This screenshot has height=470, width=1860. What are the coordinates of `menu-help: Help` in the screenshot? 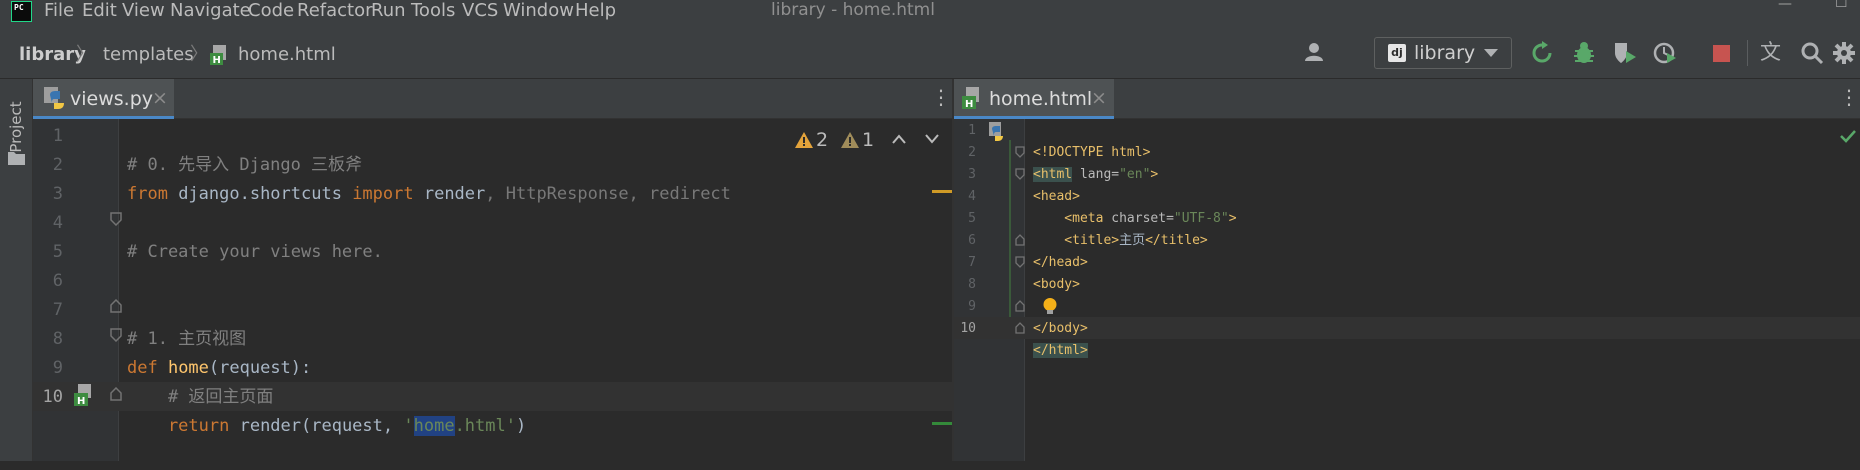 It's located at (595, 11).